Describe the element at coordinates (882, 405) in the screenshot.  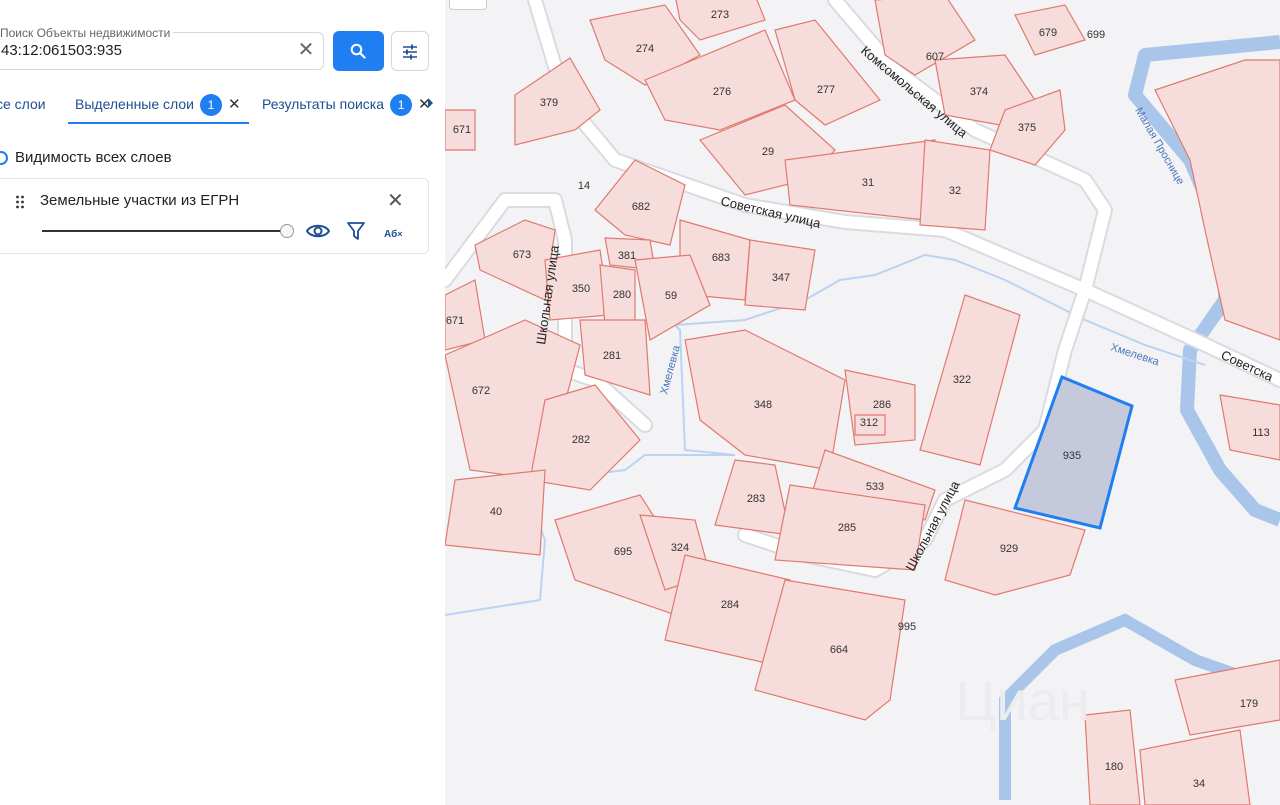
I see `parcel-label: 286` at that location.